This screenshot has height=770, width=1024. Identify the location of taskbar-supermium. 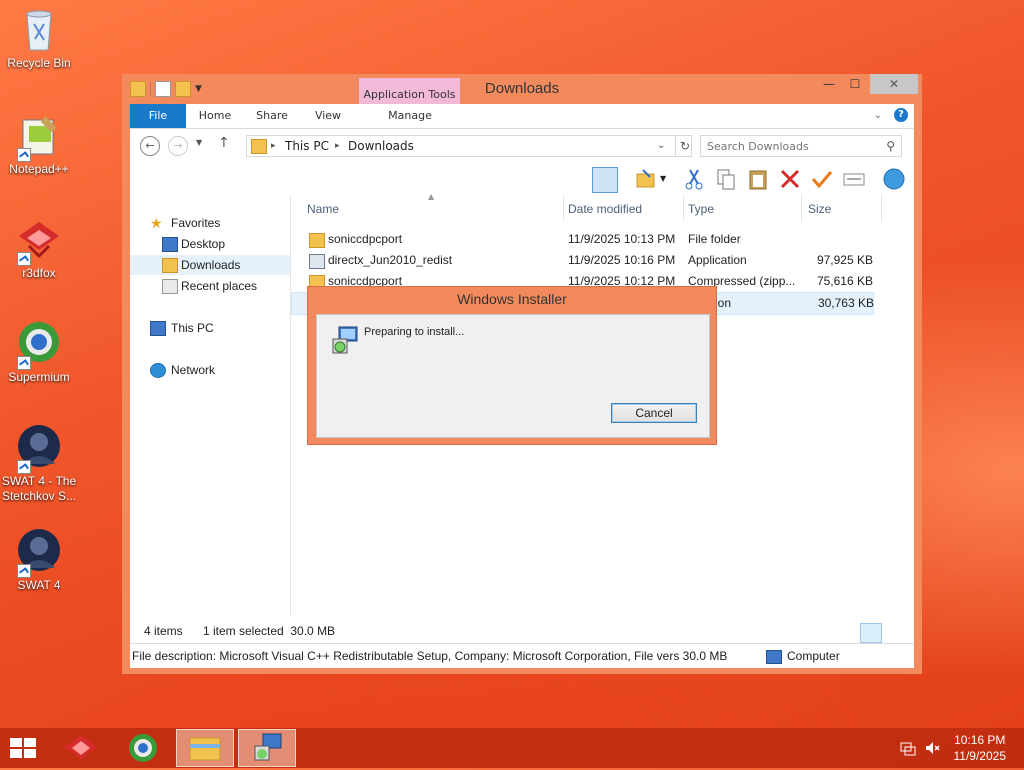
(143, 748).